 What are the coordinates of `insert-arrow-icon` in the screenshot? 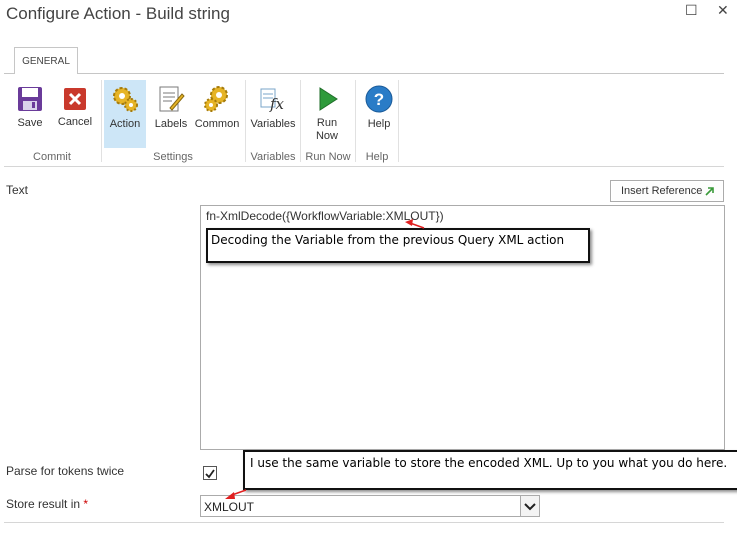 It's located at (709, 191).